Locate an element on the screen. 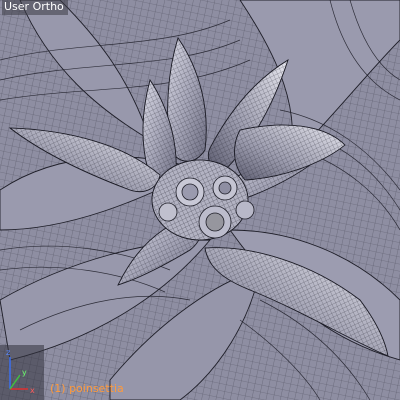 The height and width of the screenshot is (400, 400). y-axis-label: y is located at coordinates (24, 372).